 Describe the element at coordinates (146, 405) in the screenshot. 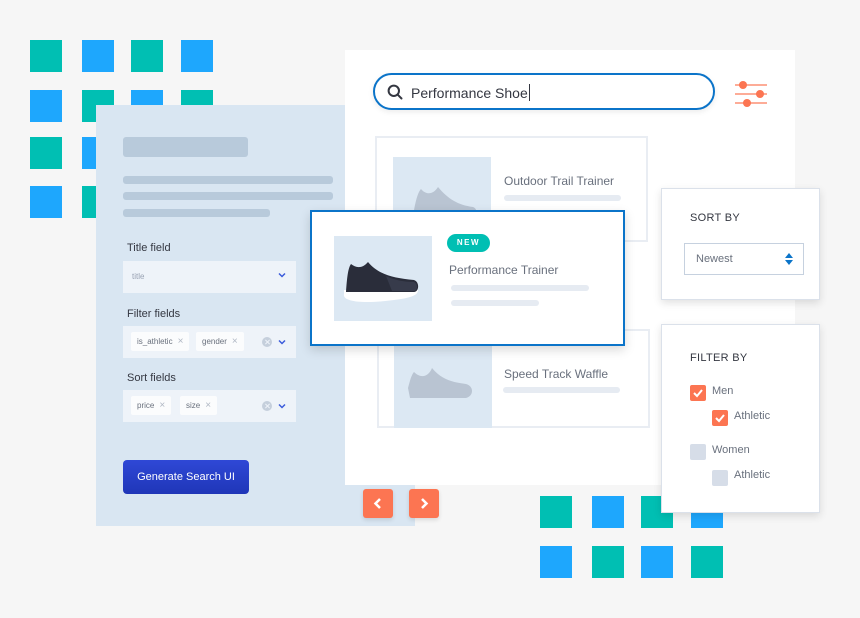

I see `chip-label: price` at that location.